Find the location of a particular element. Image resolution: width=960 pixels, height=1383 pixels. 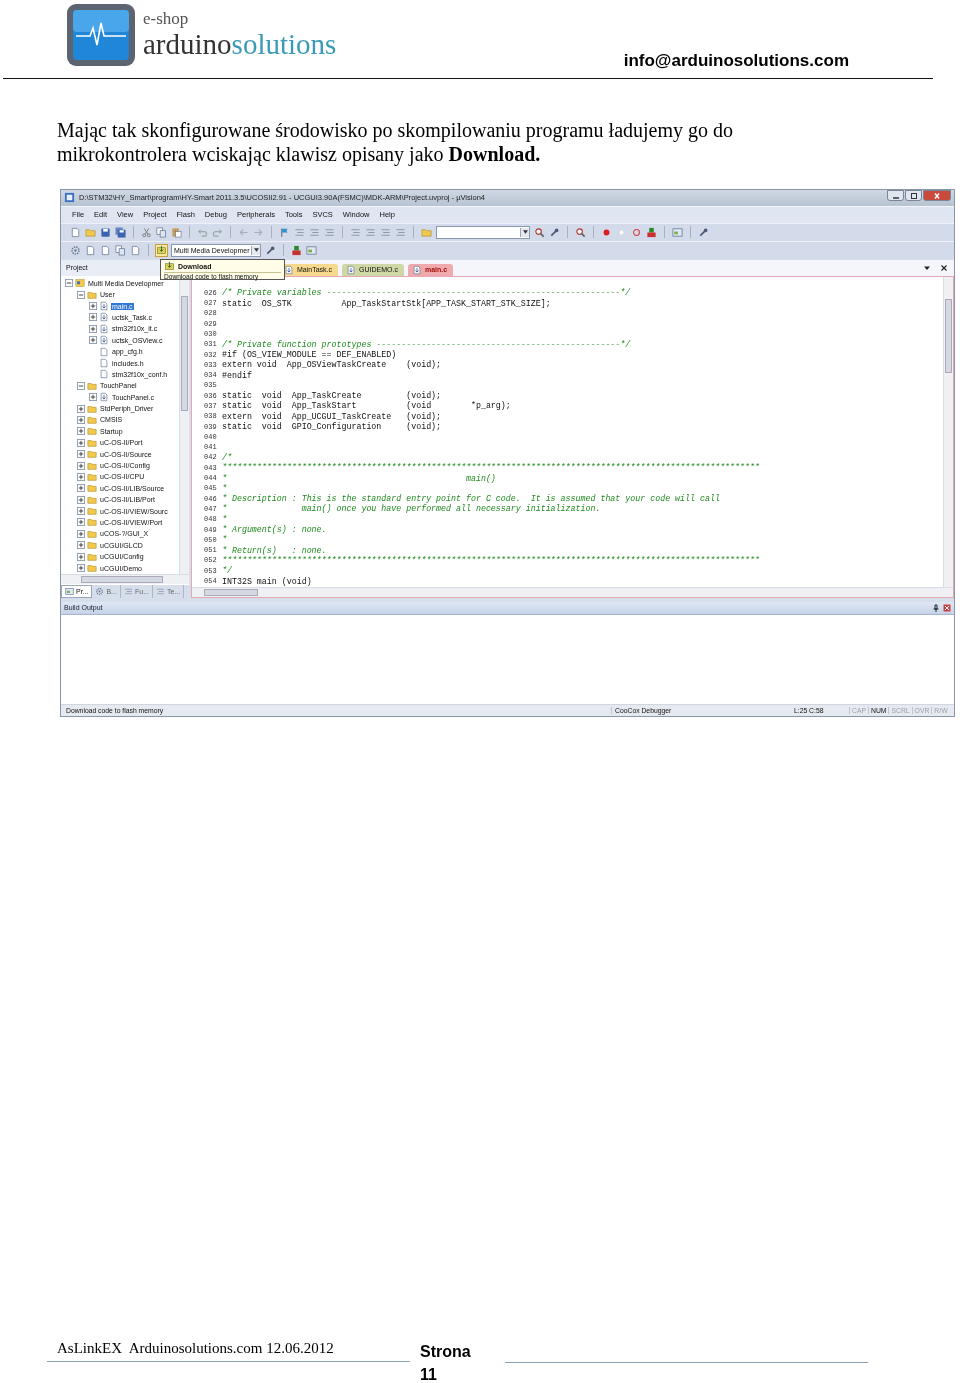

save-icon is located at coordinates (105, 232).